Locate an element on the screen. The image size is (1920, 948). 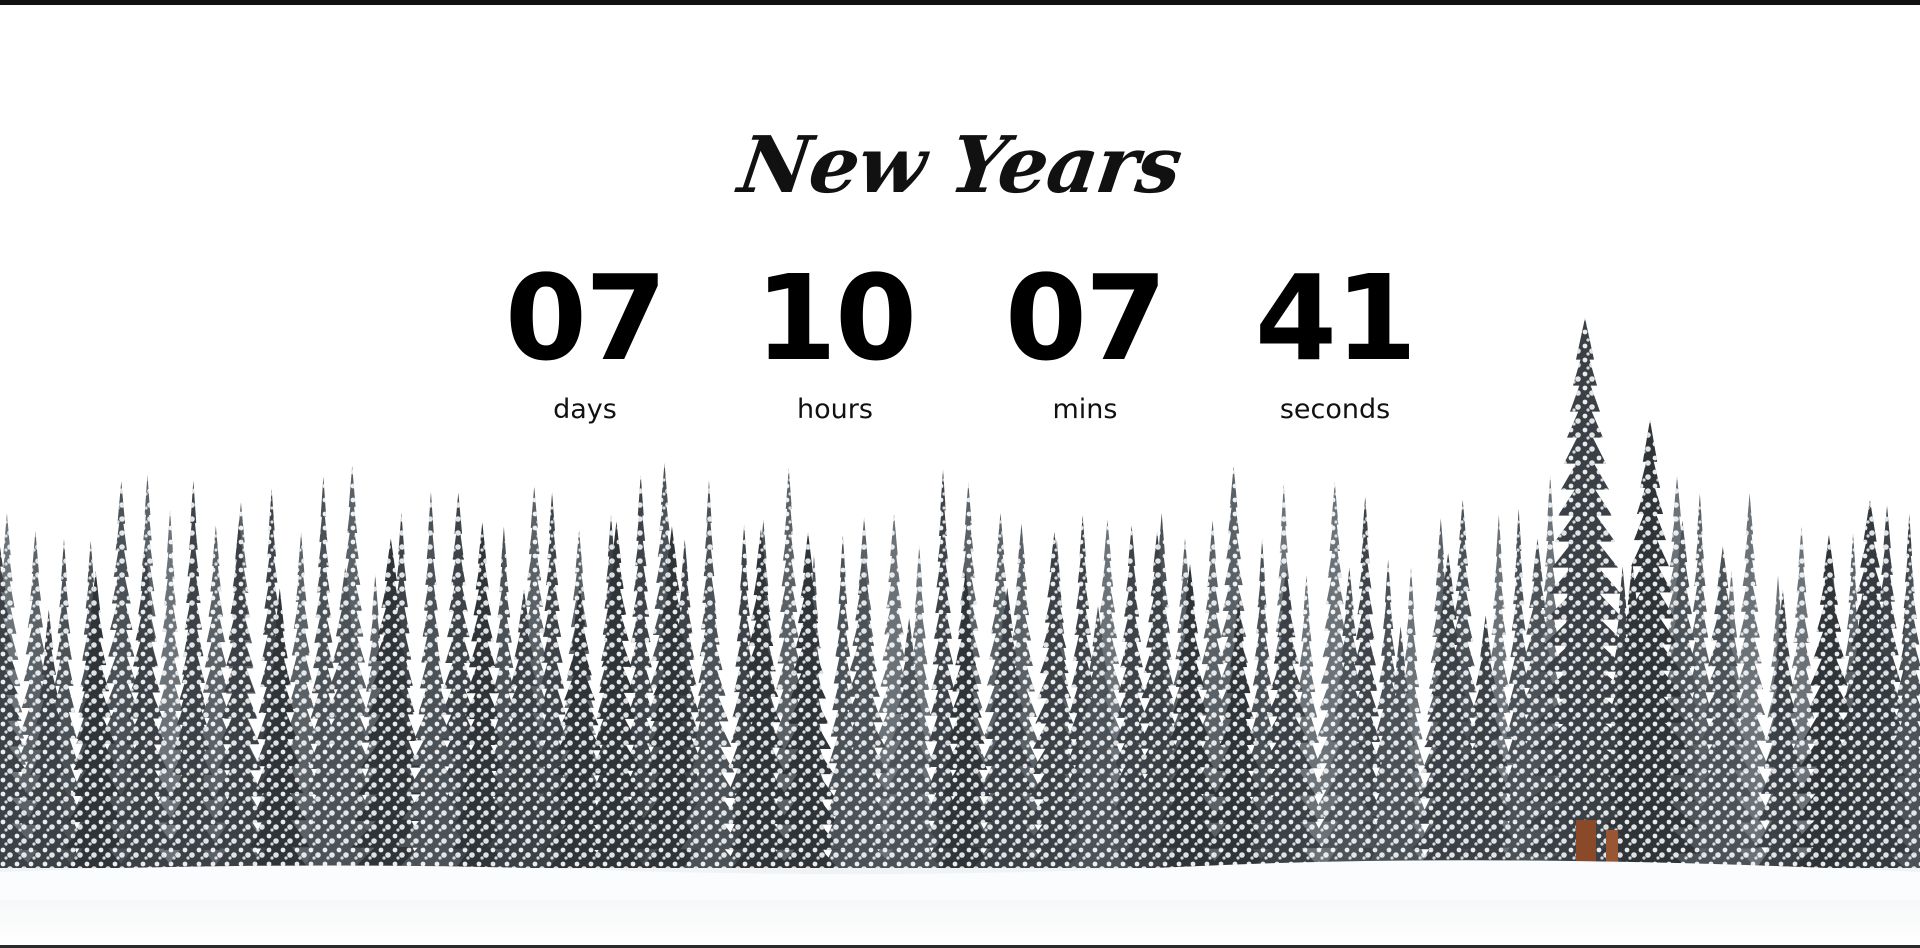
countdown-seconds: 41 seconds is located at coordinates (1335, 341).